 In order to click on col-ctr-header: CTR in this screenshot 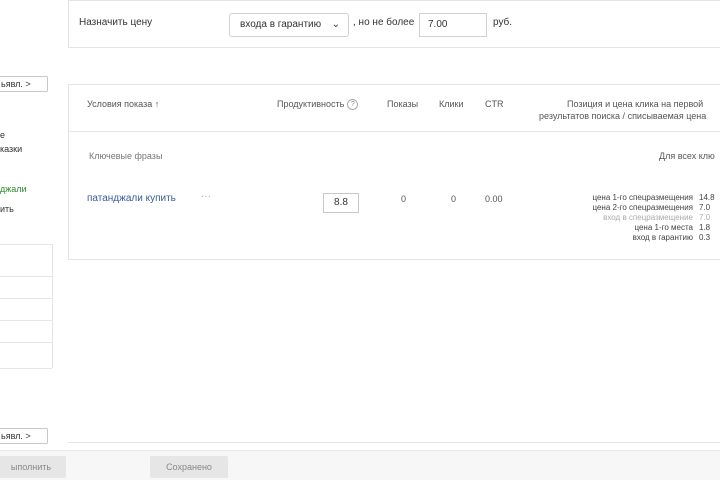, I will do `click(494, 104)`.